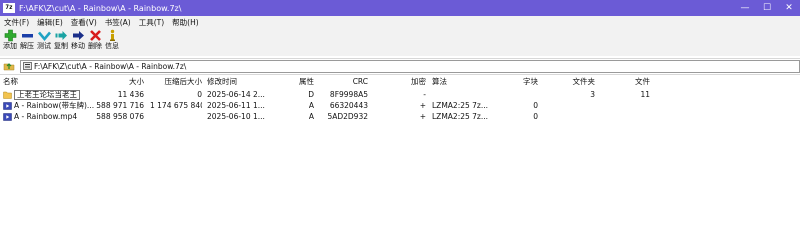 This screenshot has width=800, height=249. Describe the element at coordinates (100, 8) in the screenshot. I see `window-title: F:\AFK\Z\cut\A - Rainbow\A - Rainbow.7z\` at that location.